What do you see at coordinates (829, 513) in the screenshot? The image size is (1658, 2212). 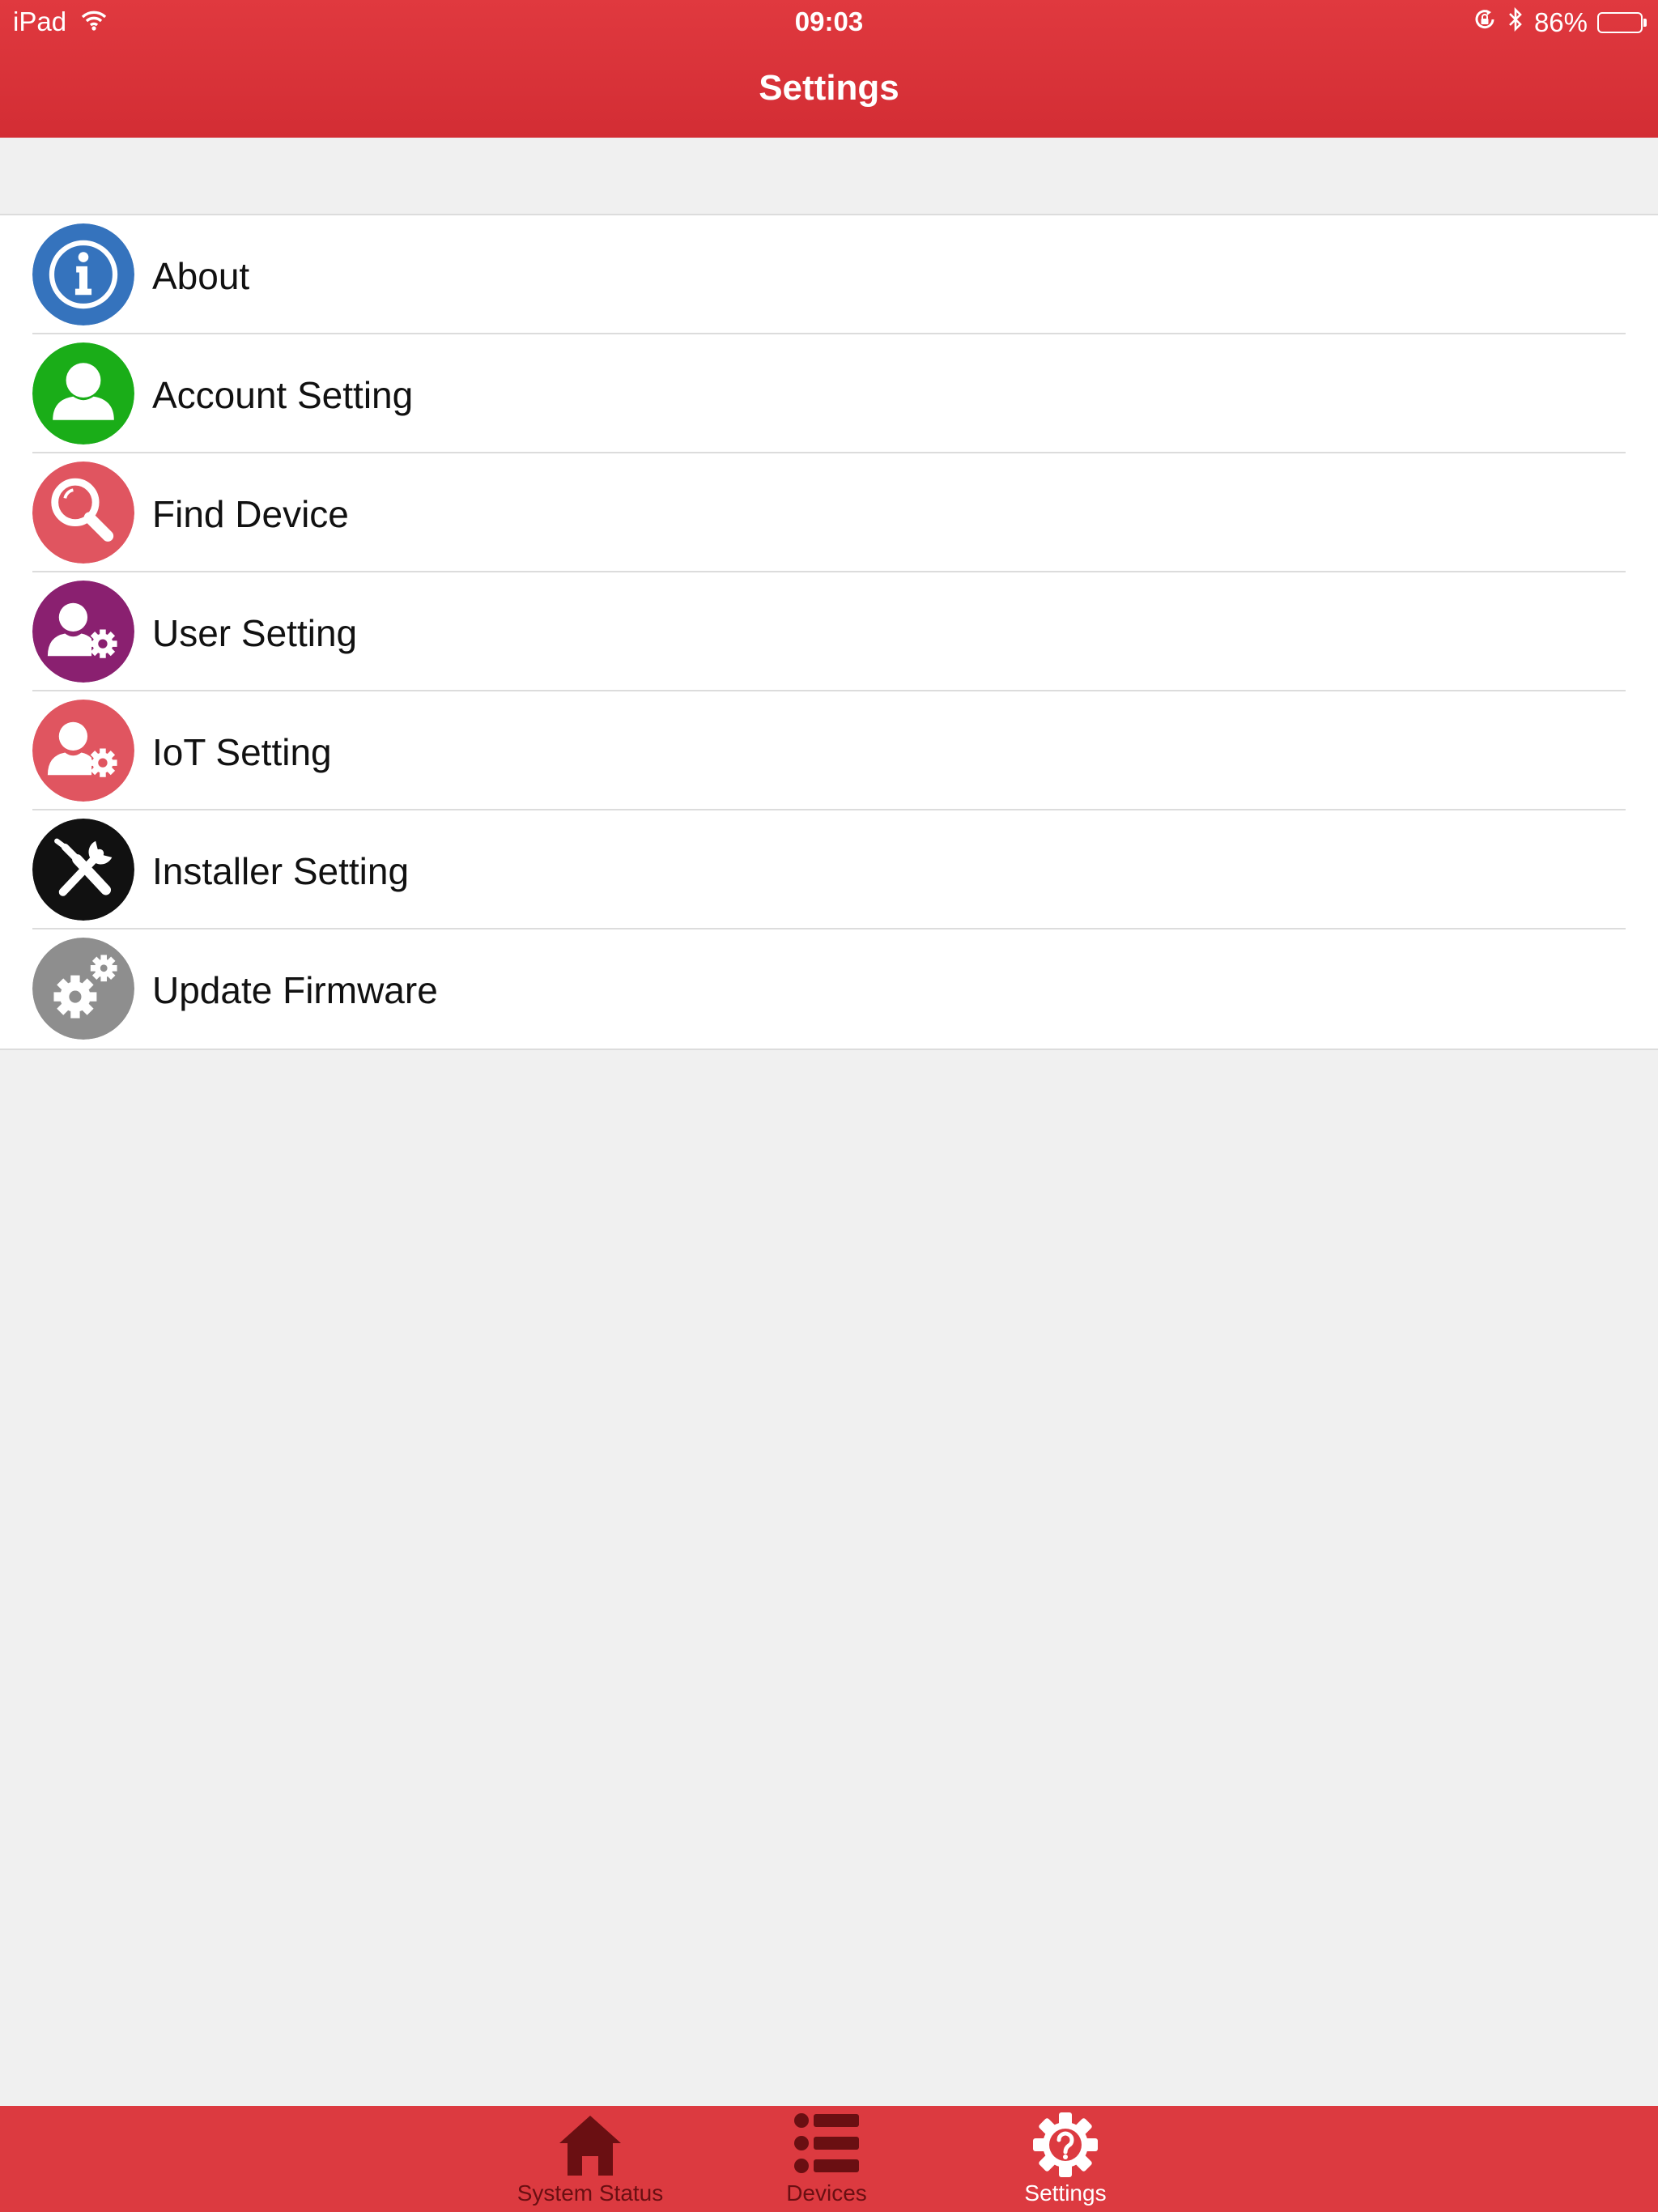 I see `menu-item-find-device: Find Device` at bounding box center [829, 513].